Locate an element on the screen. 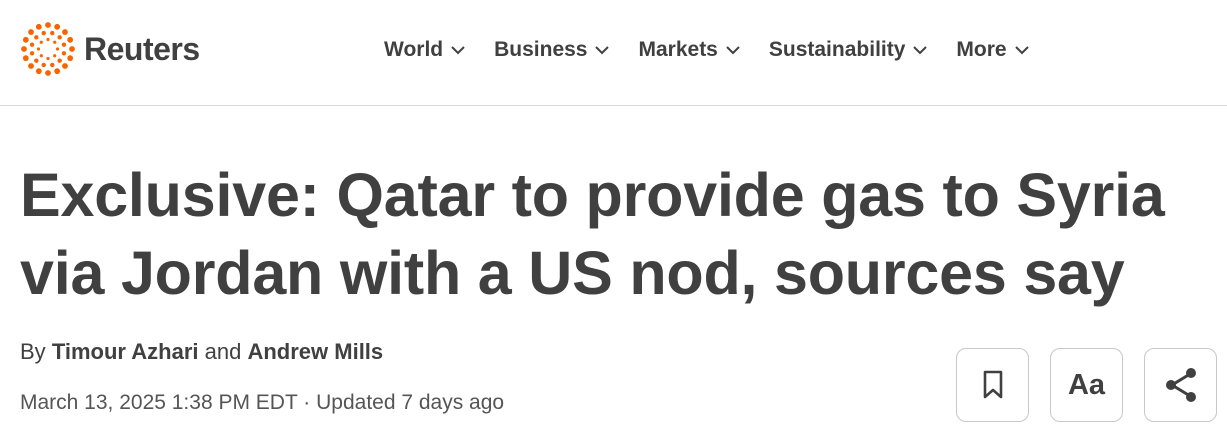 This screenshot has height=443, width=1227. nav-item-business: Business is located at coordinates (552, 50).